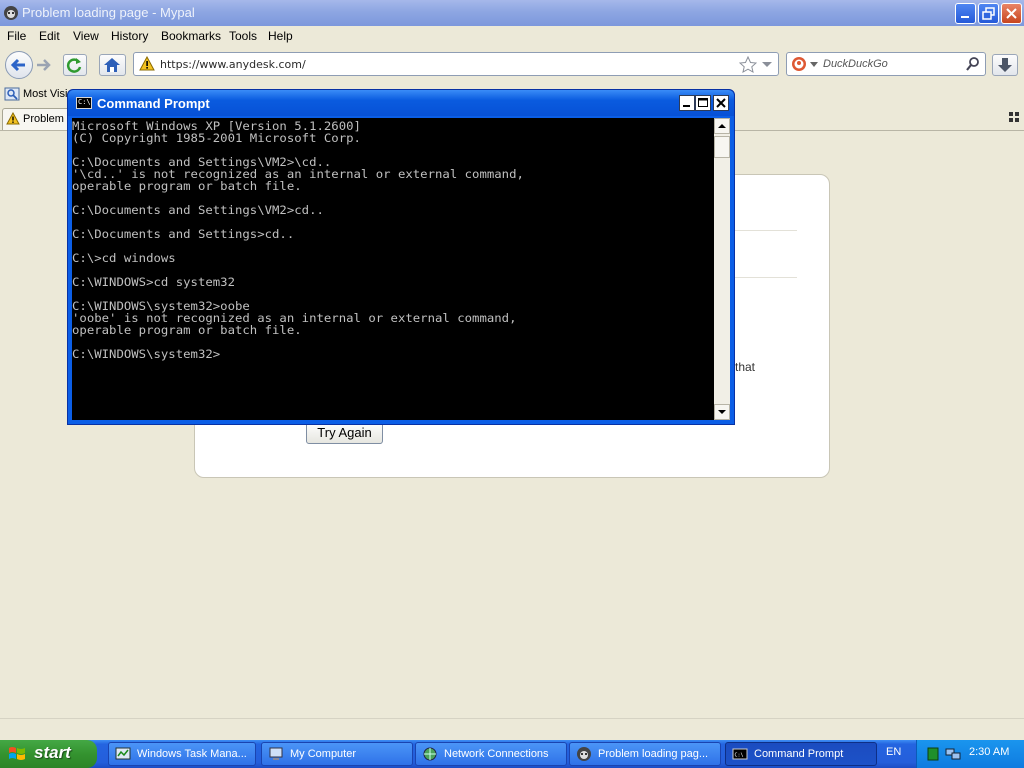 This screenshot has width=1024, height=768. I want to click on search-placeholder: DuckDuckGo, so click(855, 64).